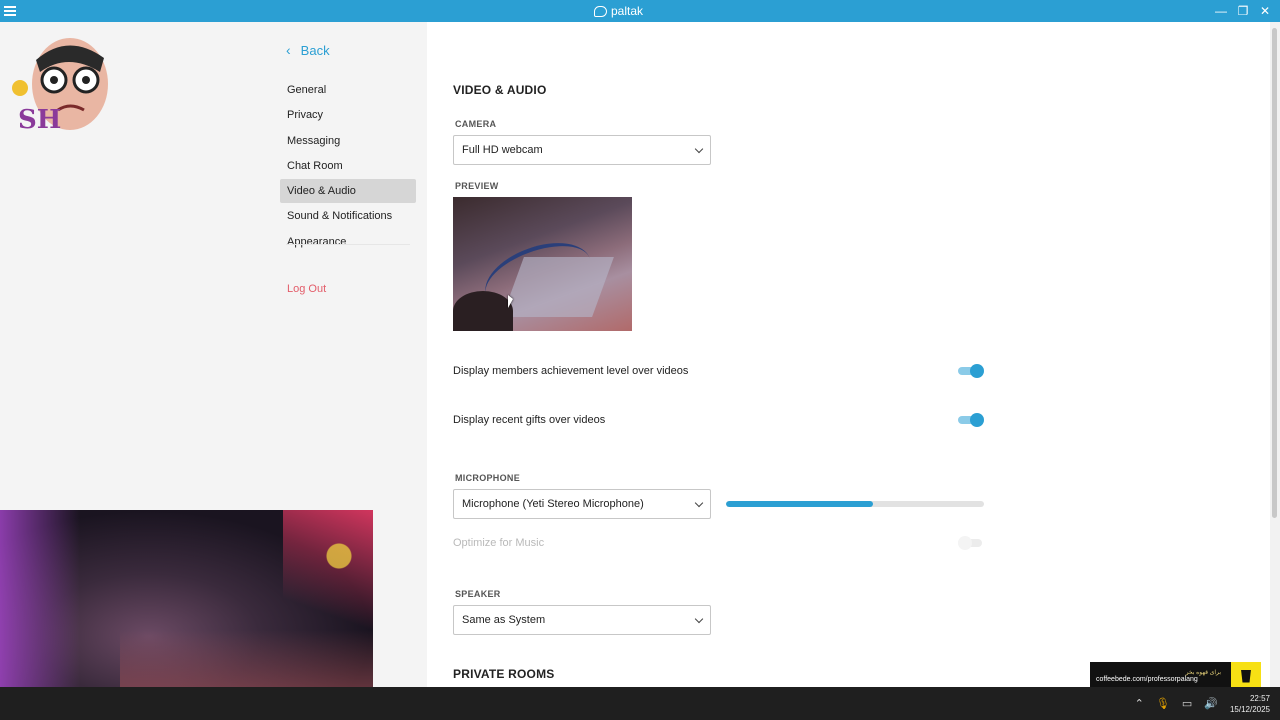 The image size is (1280, 720). I want to click on app-name: paltak, so click(627, 11).